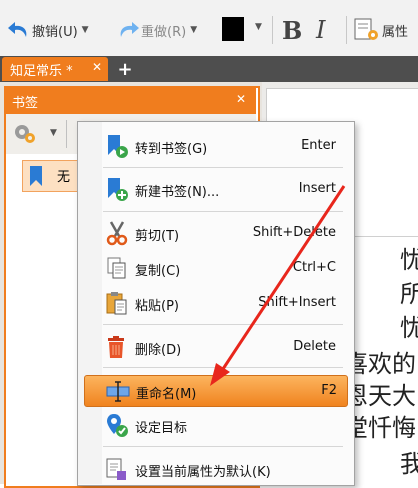 This screenshot has width=418, height=488. Describe the element at coordinates (278, 285) in the screenshot. I see `annotation-arrow` at that location.